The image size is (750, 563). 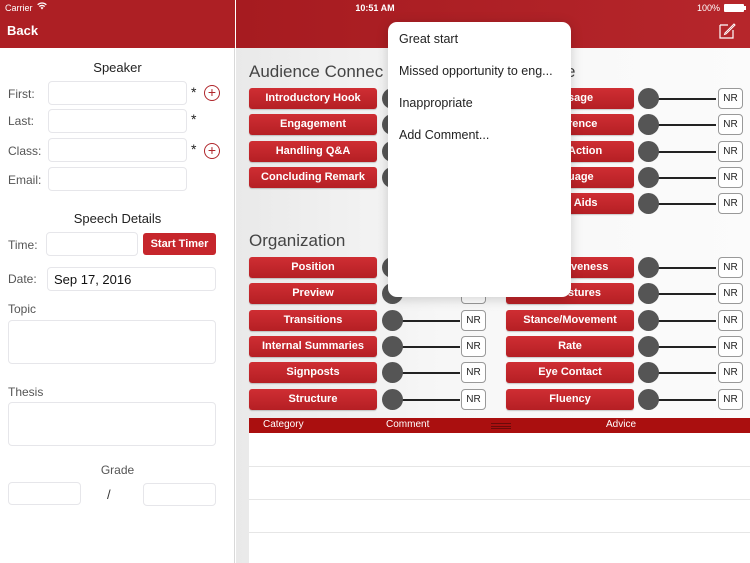 I want to click on criterion-button: Handling Q&A, so click(x=313, y=151).